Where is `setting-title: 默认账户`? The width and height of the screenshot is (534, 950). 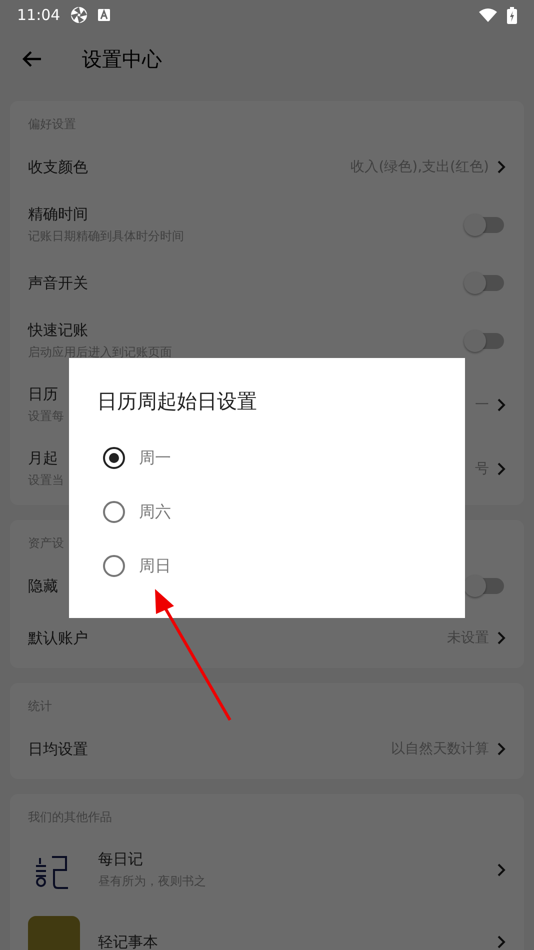
setting-title: 默认账户 is located at coordinates (58, 638).